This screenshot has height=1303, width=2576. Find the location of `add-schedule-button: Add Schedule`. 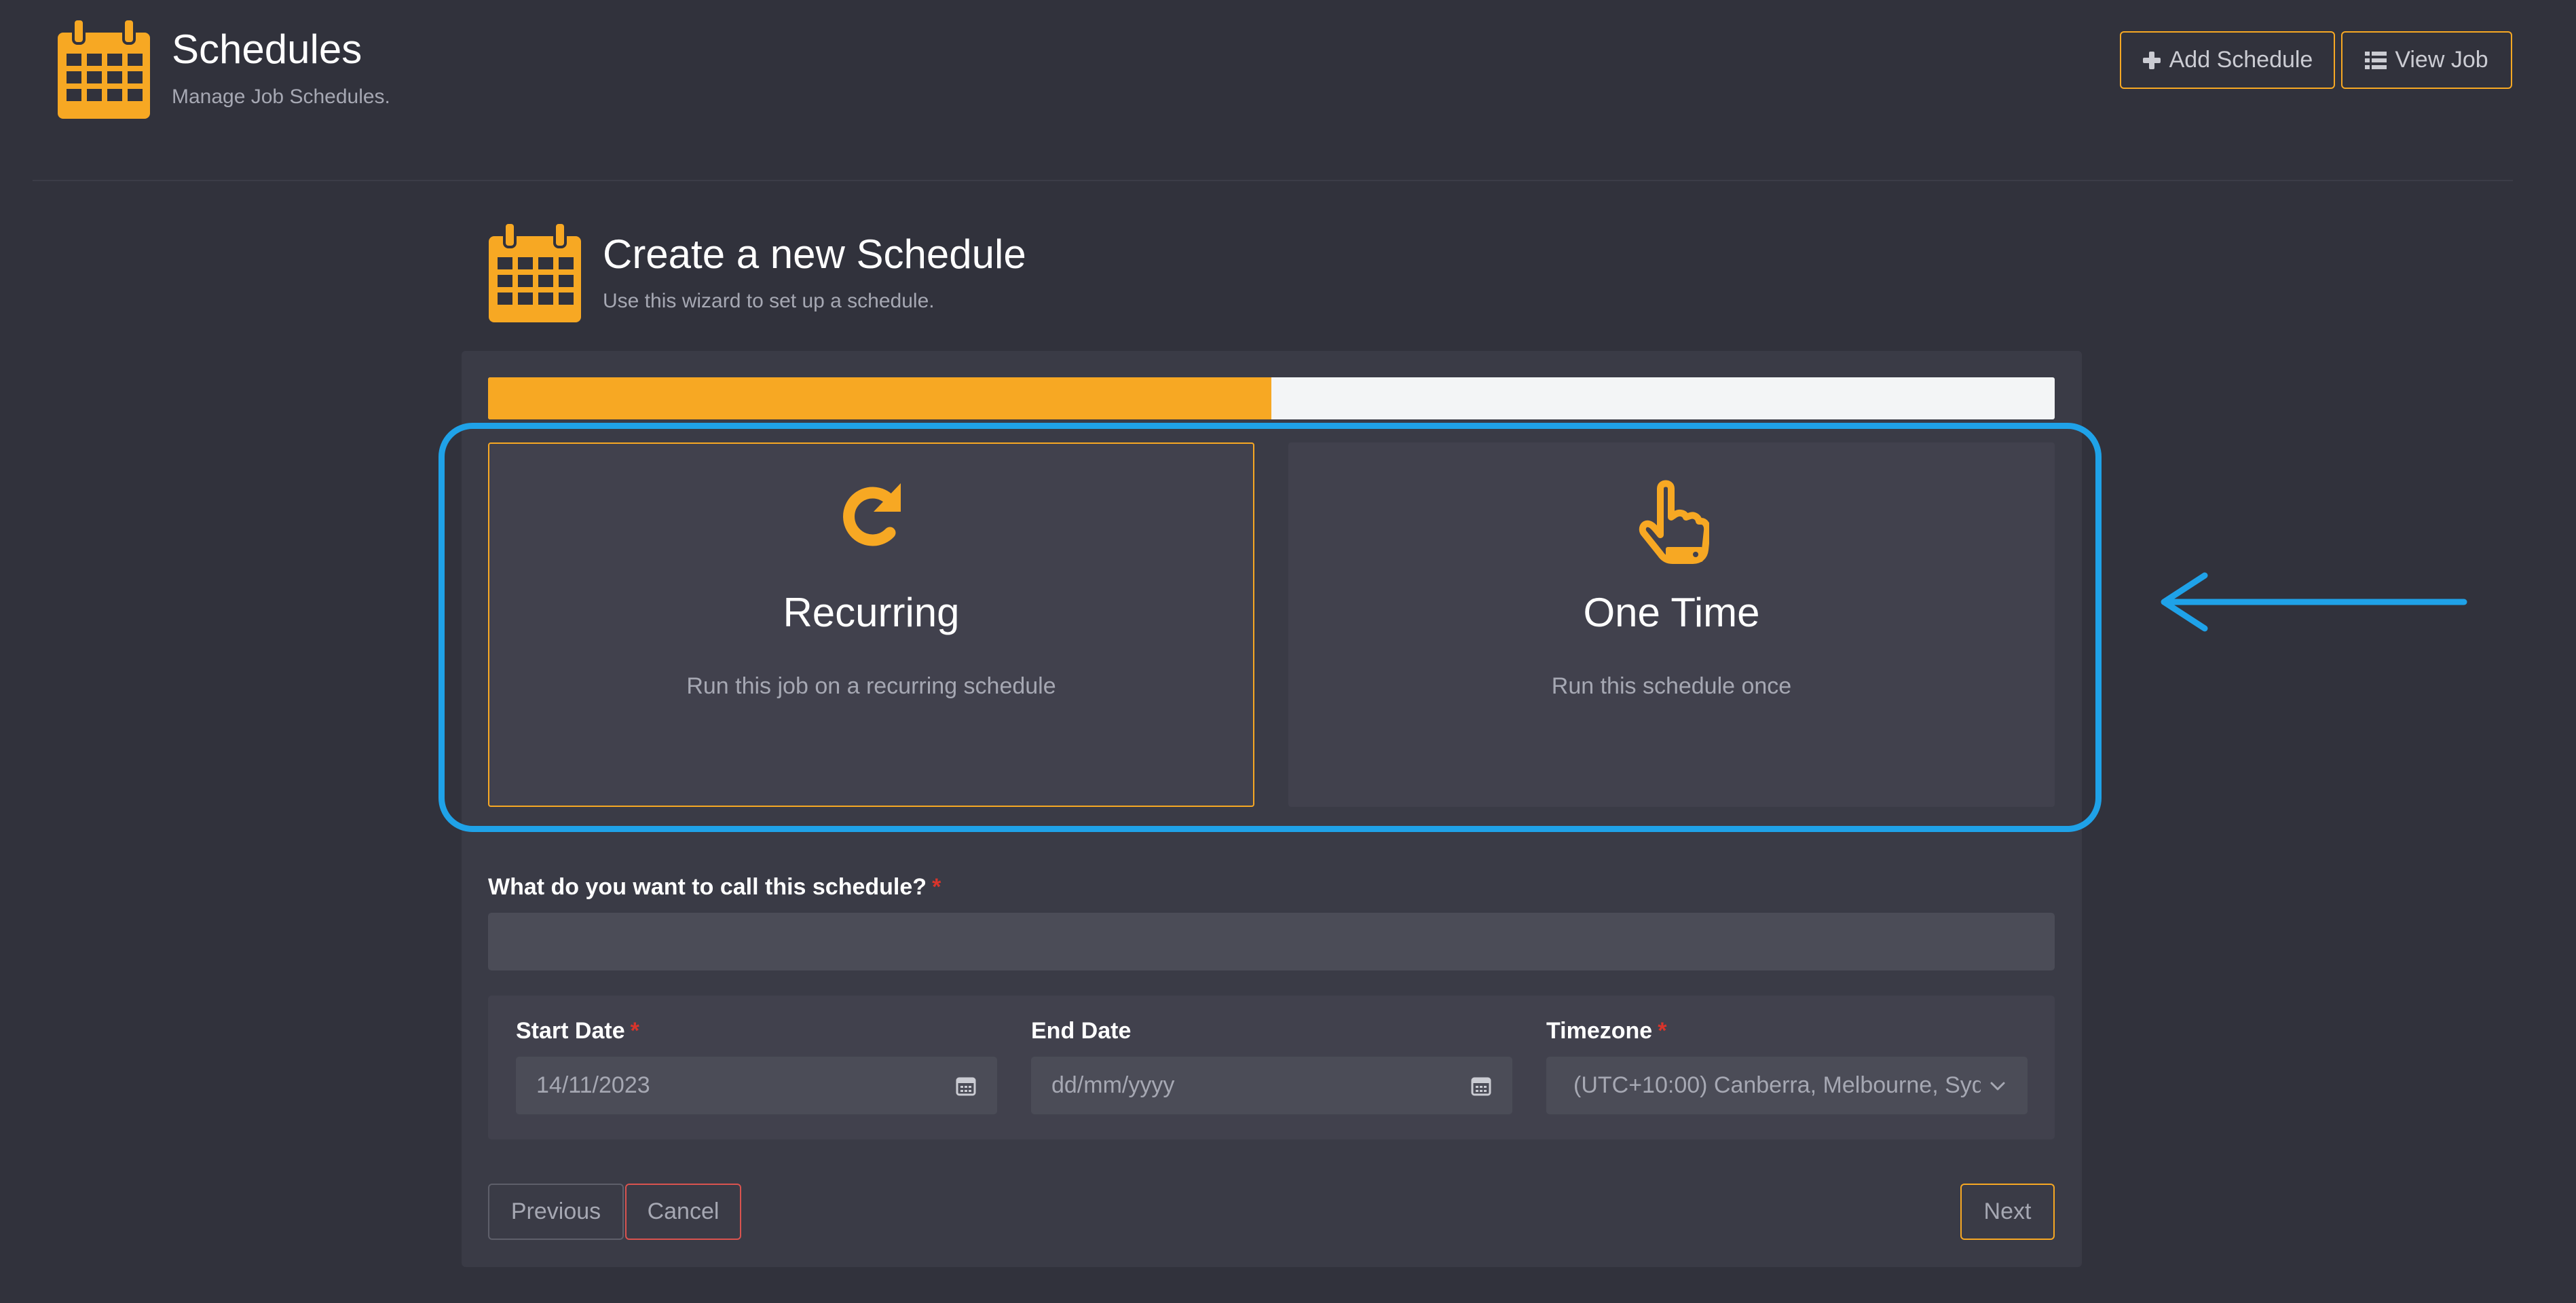

add-schedule-button: Add Schedule is located at coordinates (2227, 60).